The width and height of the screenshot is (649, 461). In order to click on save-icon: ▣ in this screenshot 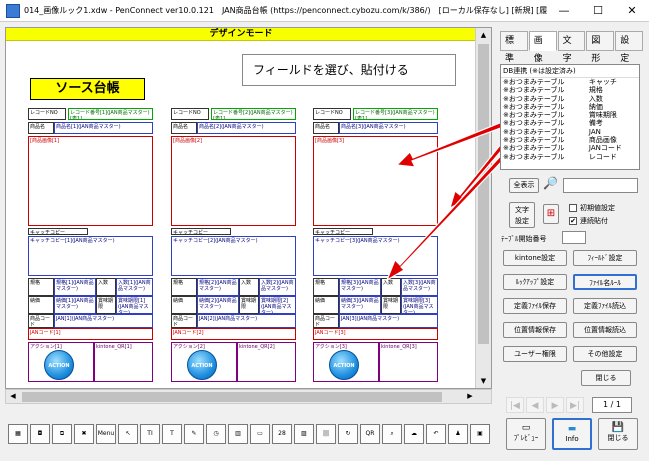, I will do `click(480, 434)`.